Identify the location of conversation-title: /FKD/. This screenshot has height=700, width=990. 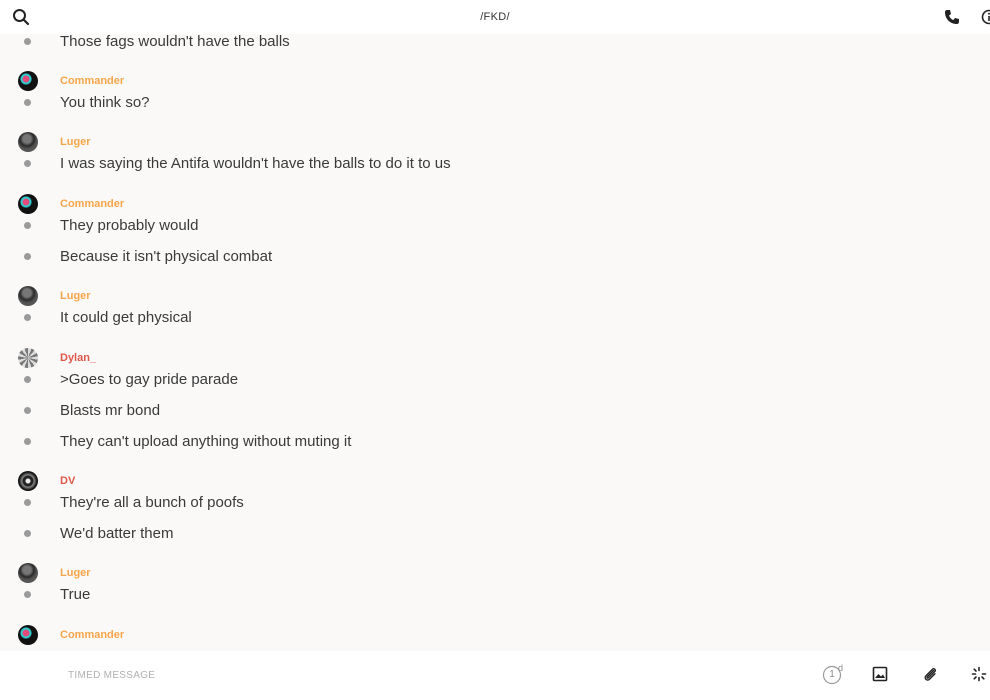
(495, 17).